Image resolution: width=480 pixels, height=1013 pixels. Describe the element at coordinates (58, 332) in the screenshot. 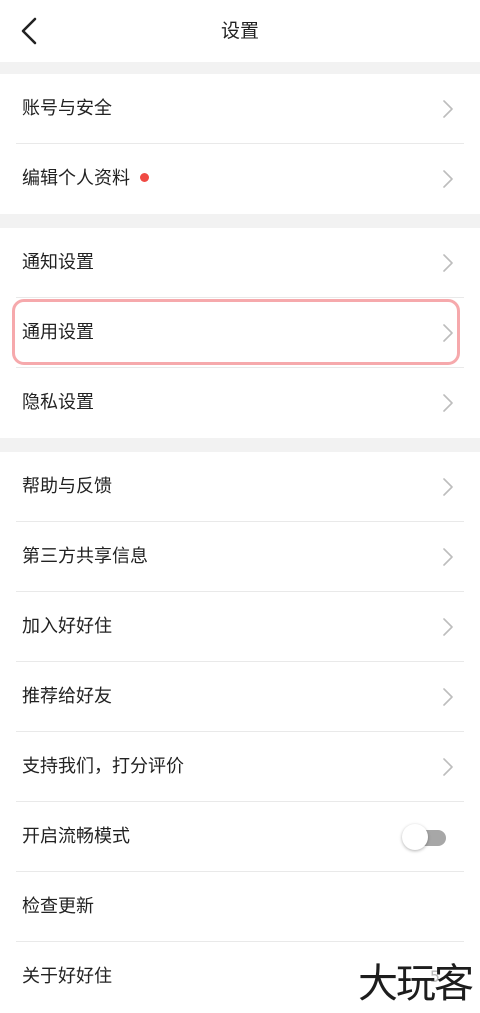

I see `settings-item-label: 通用设置` at that location.